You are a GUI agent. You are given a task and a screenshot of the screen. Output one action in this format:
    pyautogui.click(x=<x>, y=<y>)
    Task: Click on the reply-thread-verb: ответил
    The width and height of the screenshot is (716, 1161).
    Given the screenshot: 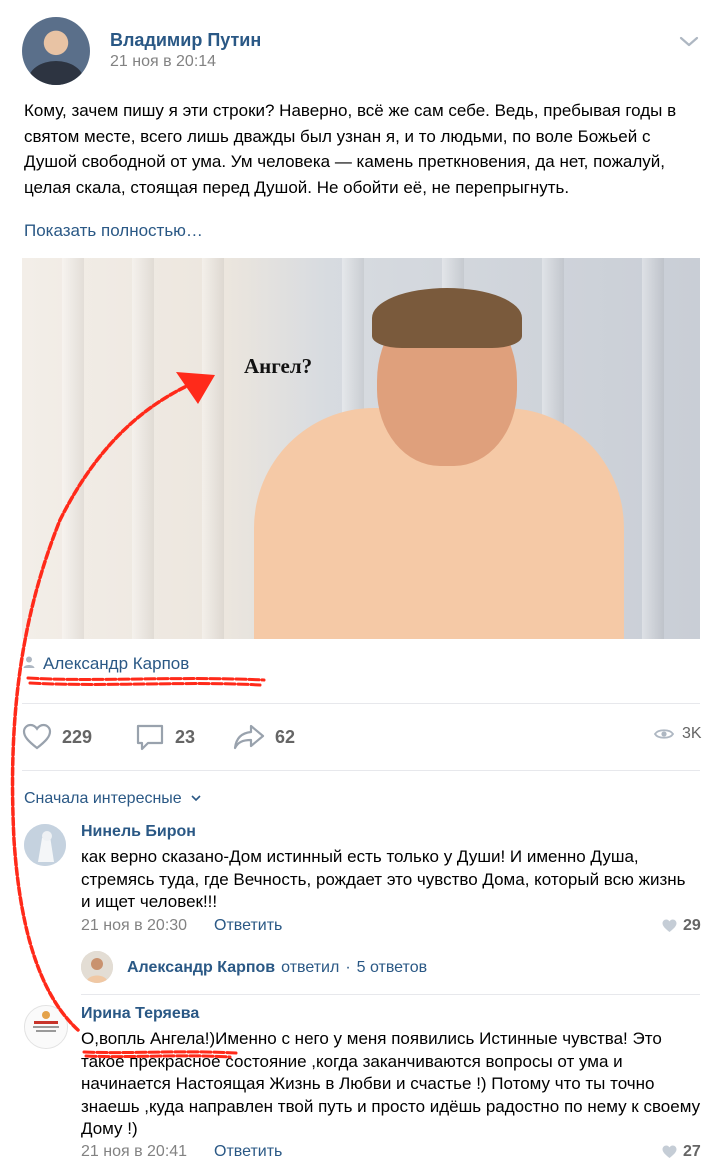 What is the action you would take?
    pyautogui.click(x=310, y=967)
    